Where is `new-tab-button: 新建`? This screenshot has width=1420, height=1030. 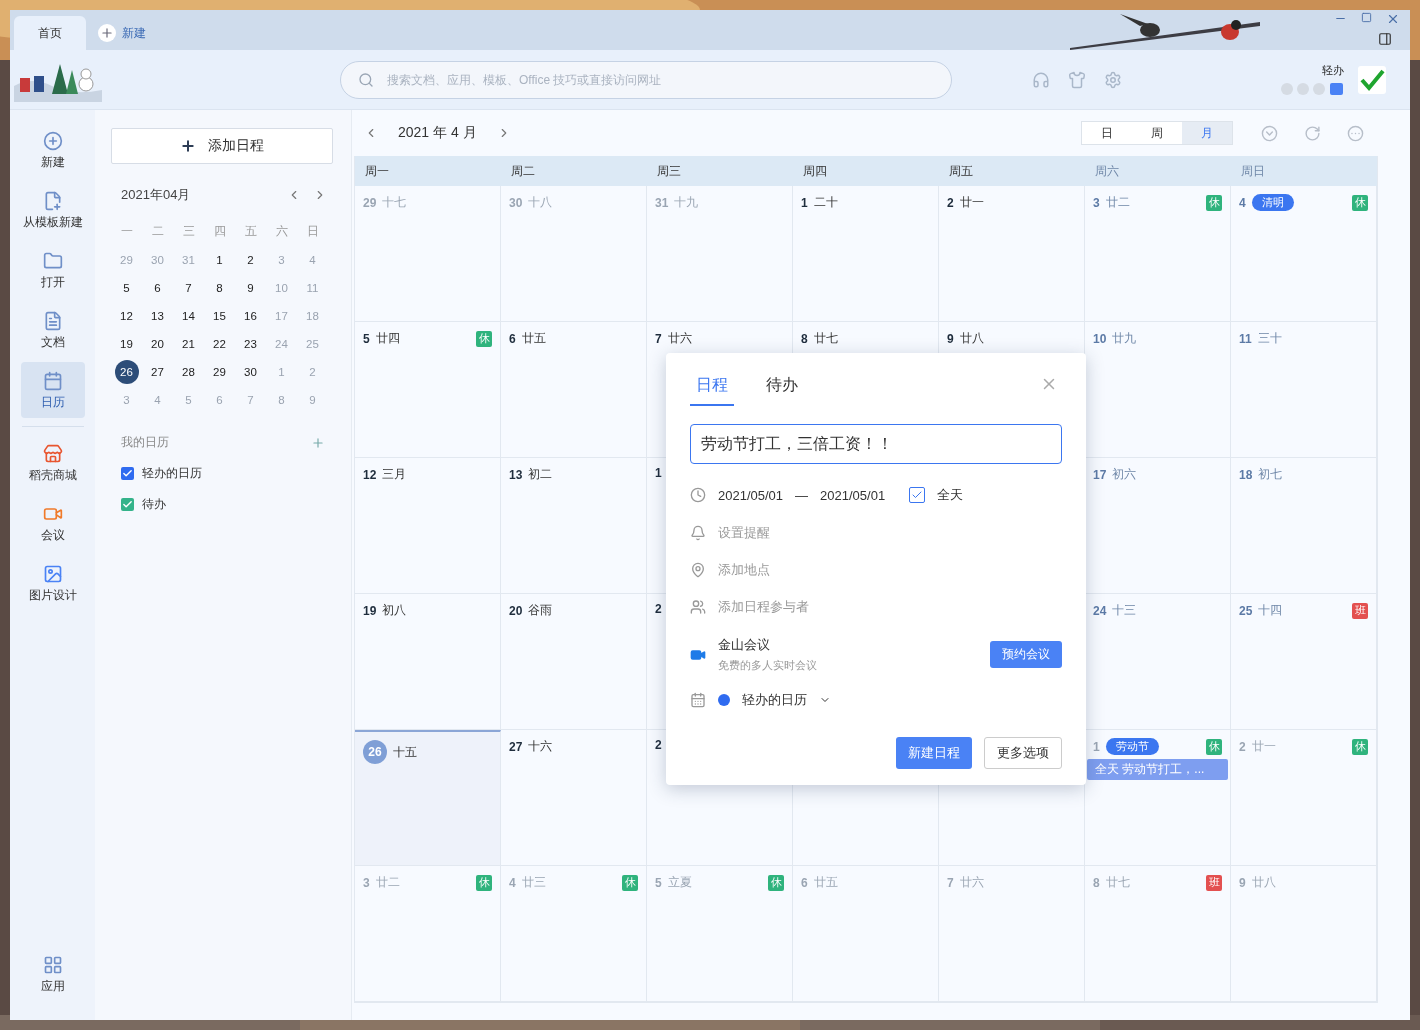
new-tab-button: 新建 is located at coordinates (122, 33).